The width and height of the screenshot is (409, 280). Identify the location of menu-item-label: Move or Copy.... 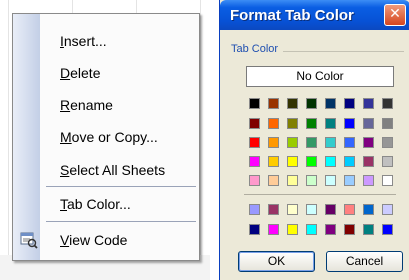
(109, 137).